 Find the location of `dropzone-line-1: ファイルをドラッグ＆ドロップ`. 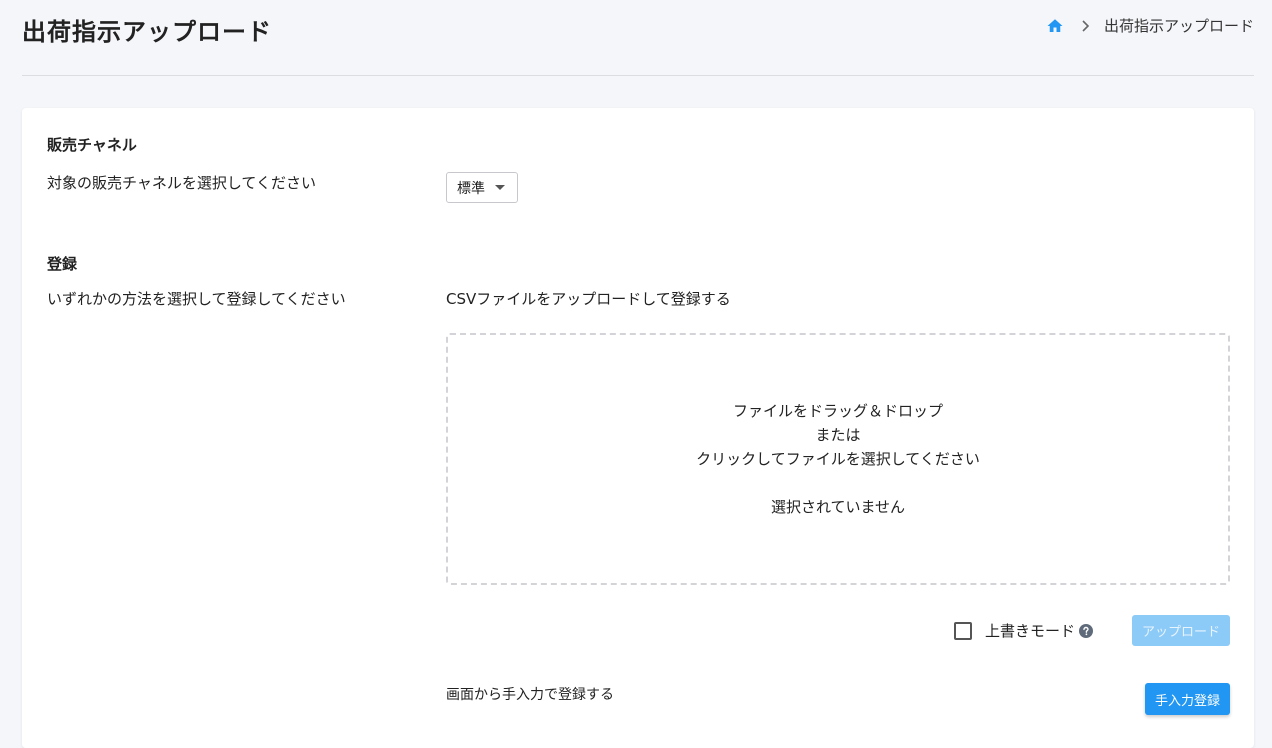

dropzone-line-1: ファイルをドラッグ＆ドロップ is located at coordinates (837, 411).